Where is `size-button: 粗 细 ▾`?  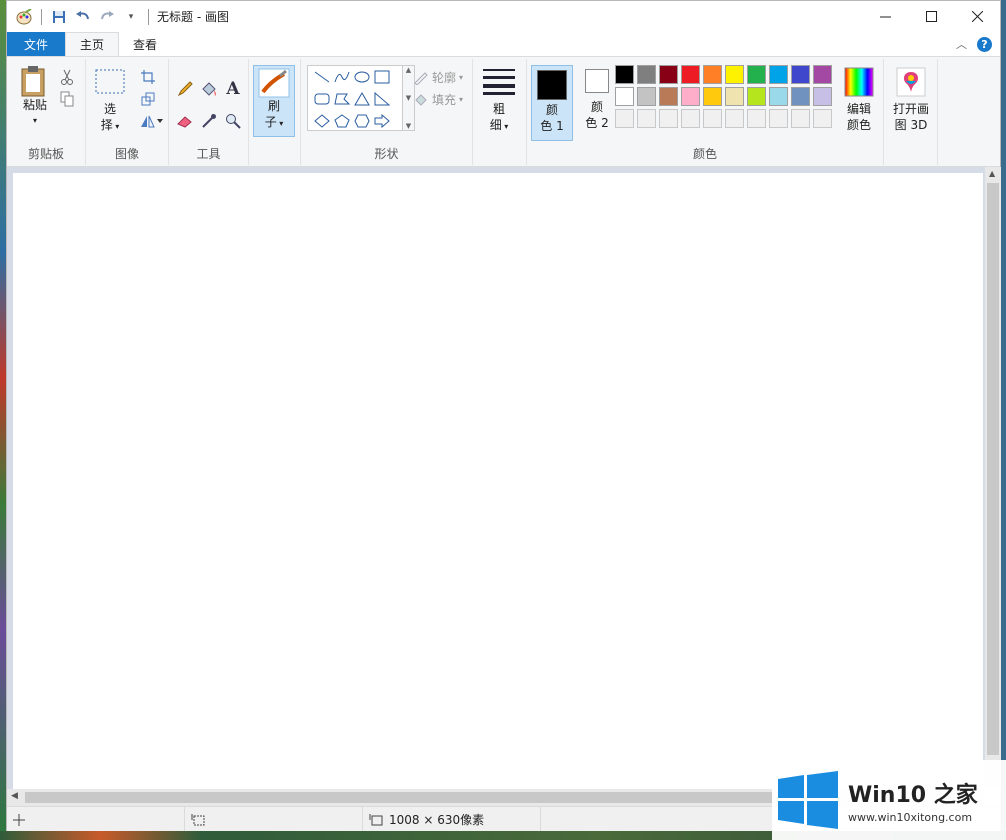 size-button: 粗 细 ▾ is located at coordinates (499, 101).